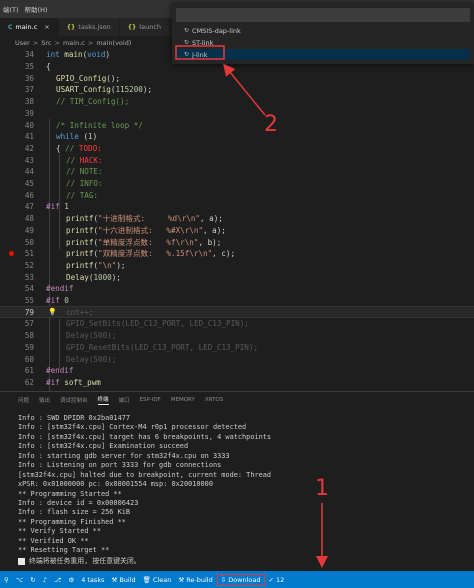 The width and height of the screenshot is (474, 588). Describe the element at coordinates (17, 78) in the screenshot. I see `line-number: 36` at that location.